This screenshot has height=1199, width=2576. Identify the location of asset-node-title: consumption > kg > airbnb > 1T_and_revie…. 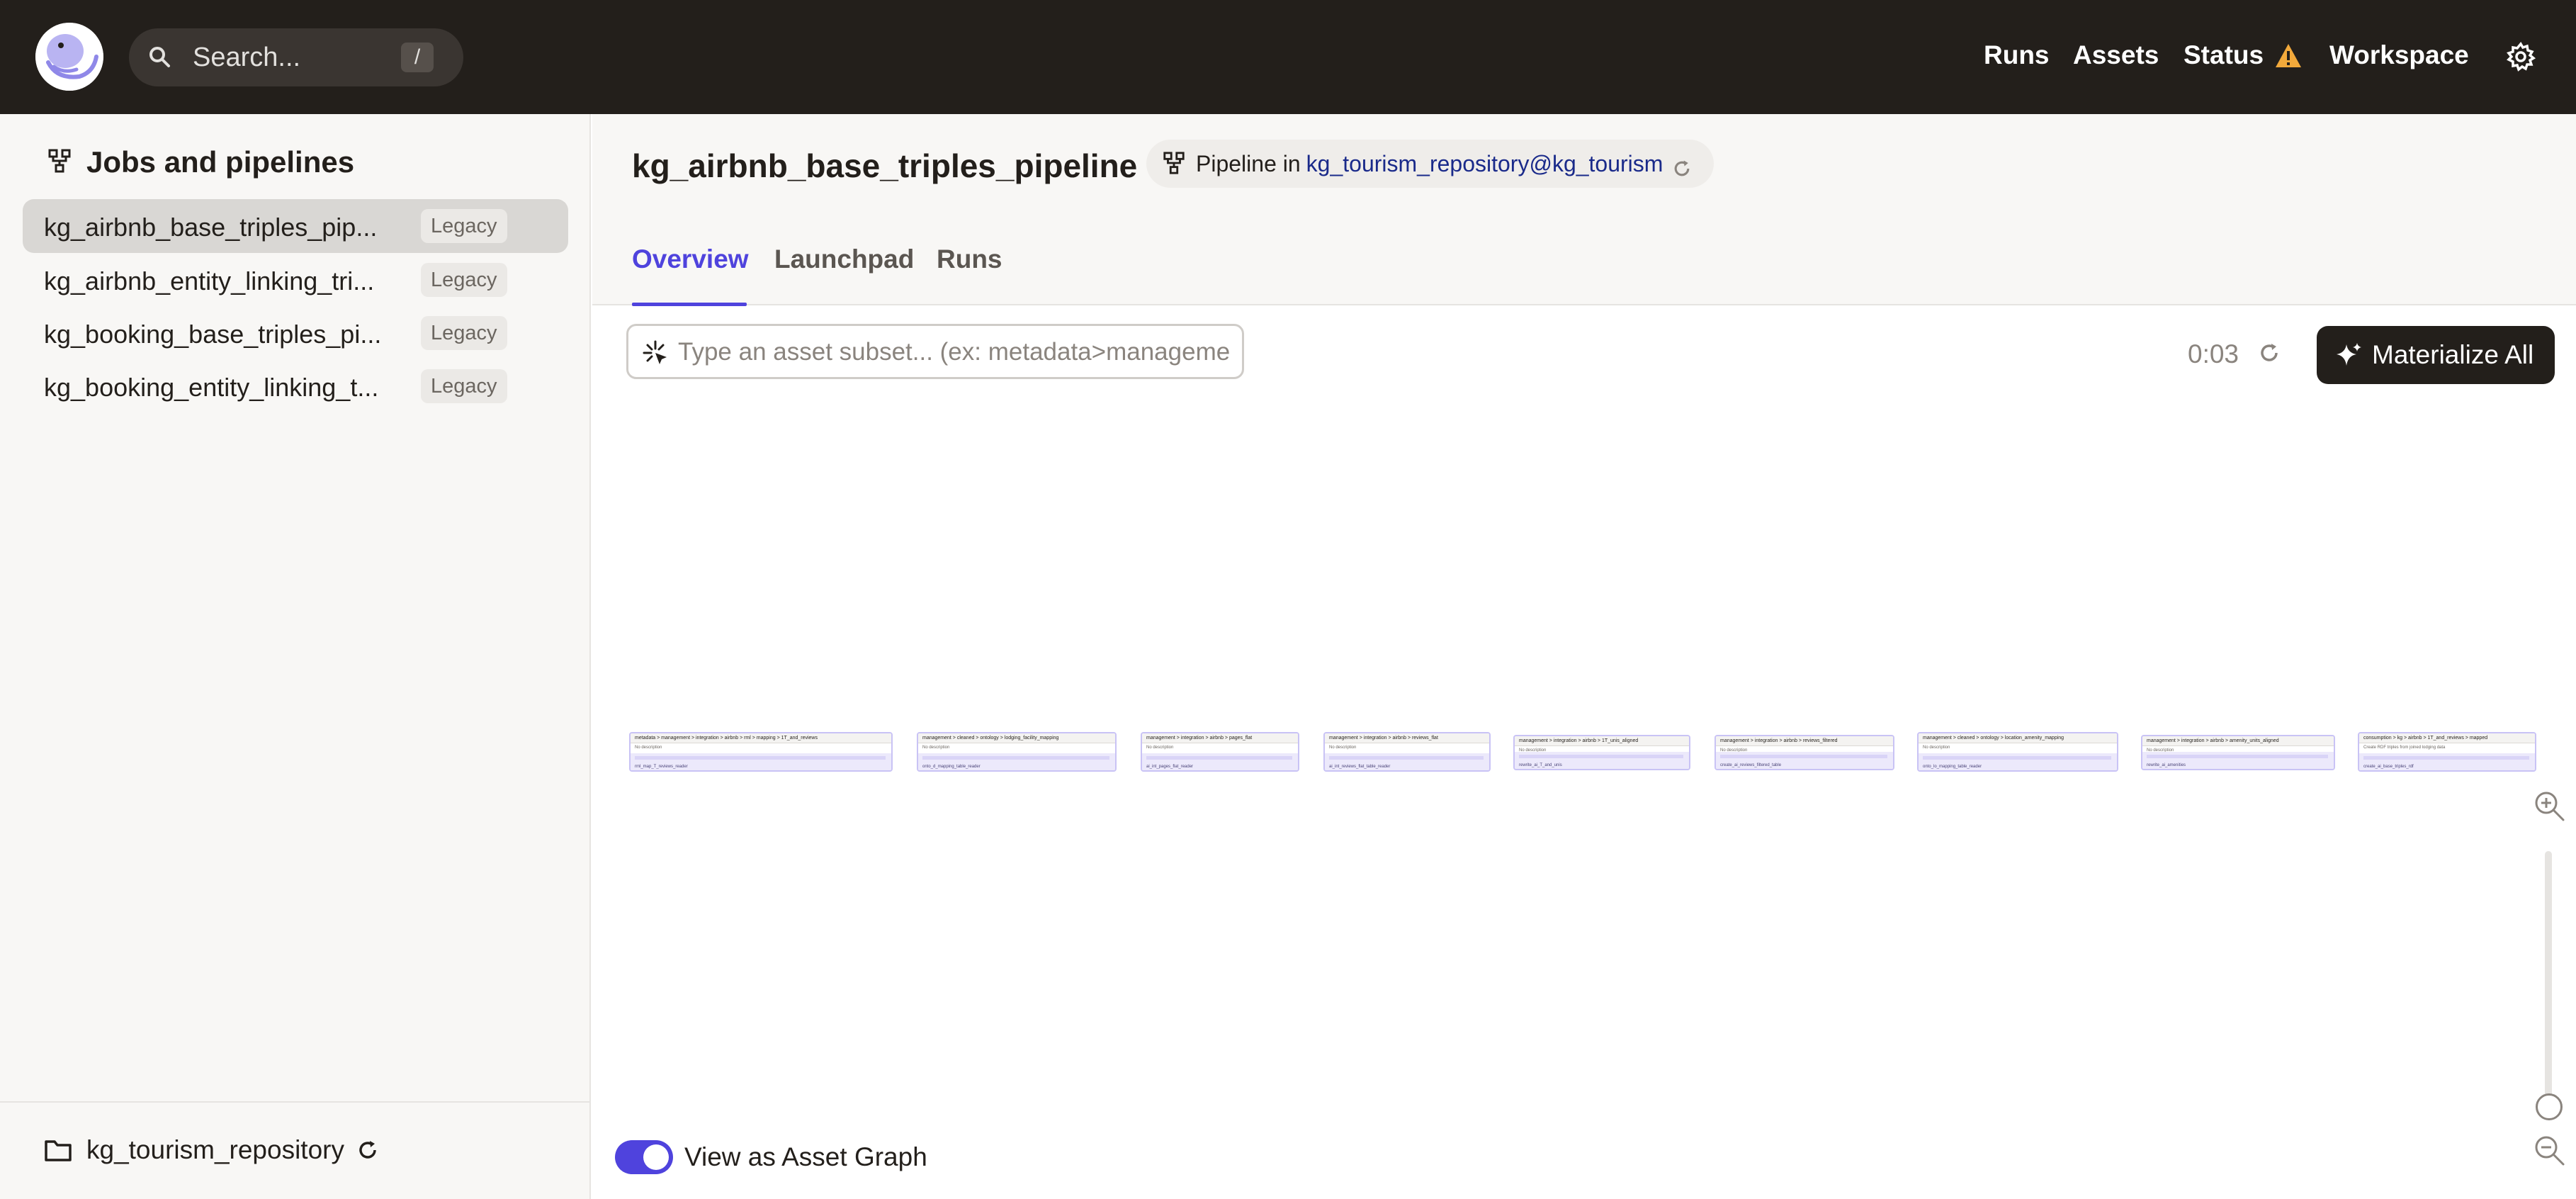
(2447, 738).